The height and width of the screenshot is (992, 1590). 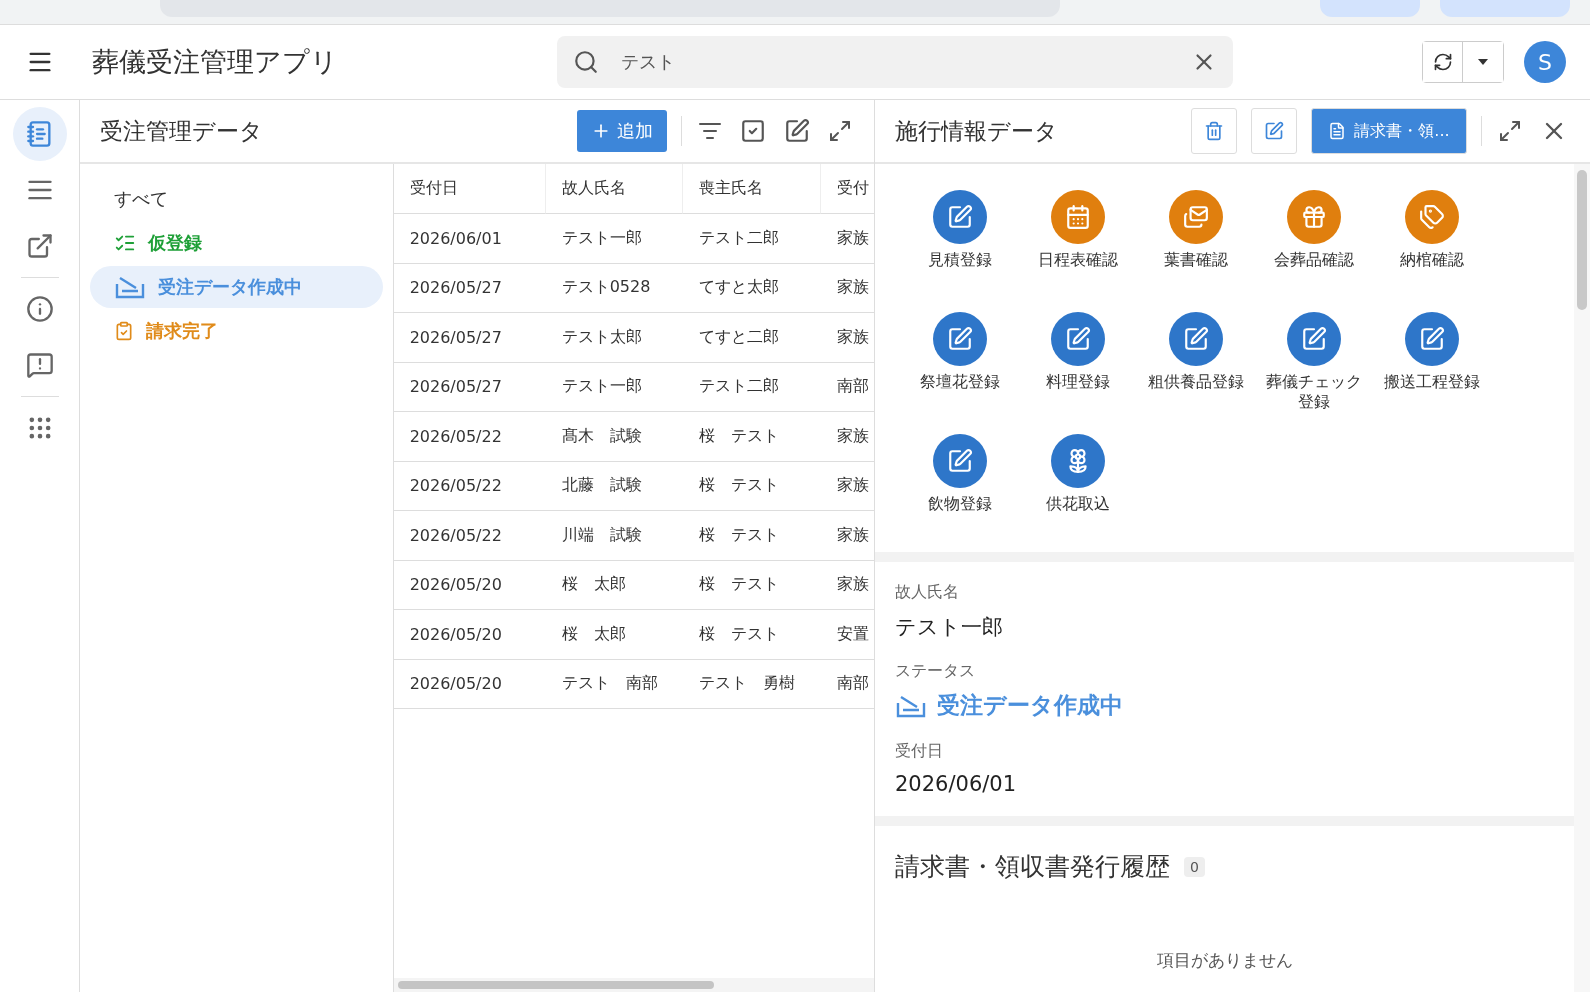 What do you see at coordinates (751, 189) in the screenshot?
I see `column-header: 喪主氏名` at bounding box center [751, 189].